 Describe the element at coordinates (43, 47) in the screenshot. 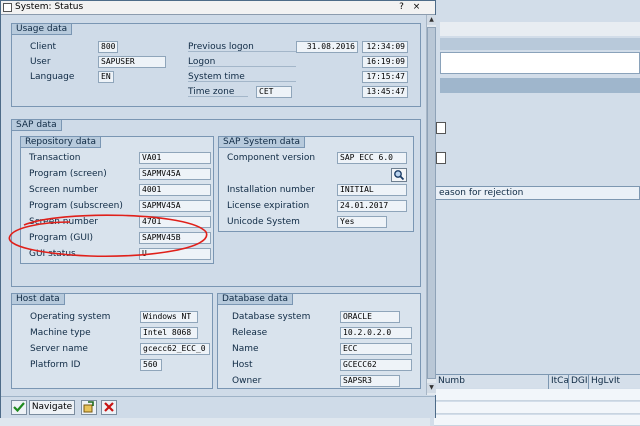

I see `client-label: Client` at that location.